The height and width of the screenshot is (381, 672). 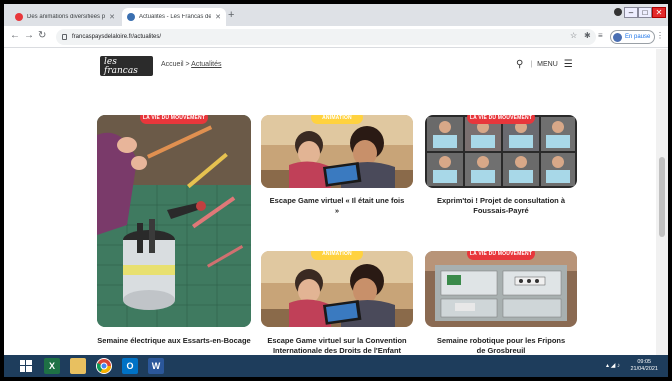 I want to click on card-image-escape-game: ANIMATION, so click(x=337, y=151).